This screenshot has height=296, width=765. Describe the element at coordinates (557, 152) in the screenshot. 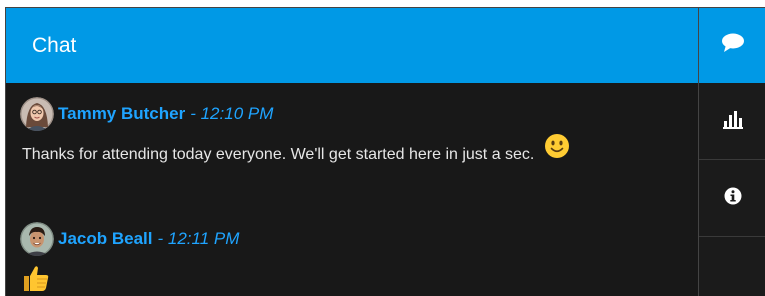

I see `smiley-face-icon` at that location.